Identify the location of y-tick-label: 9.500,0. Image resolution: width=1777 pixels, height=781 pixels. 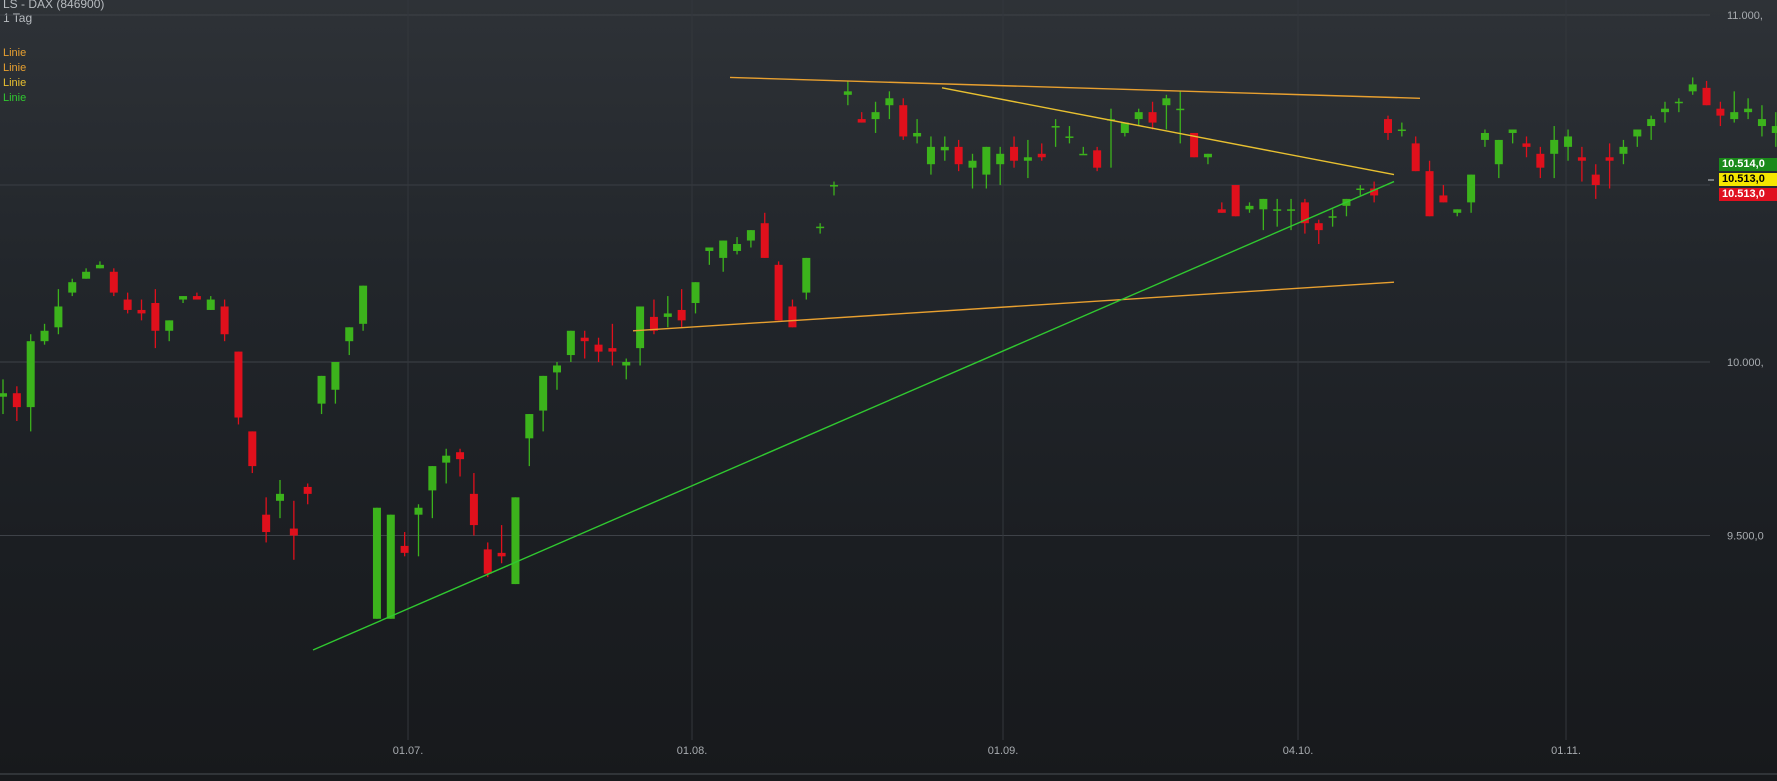
(1745, 537).